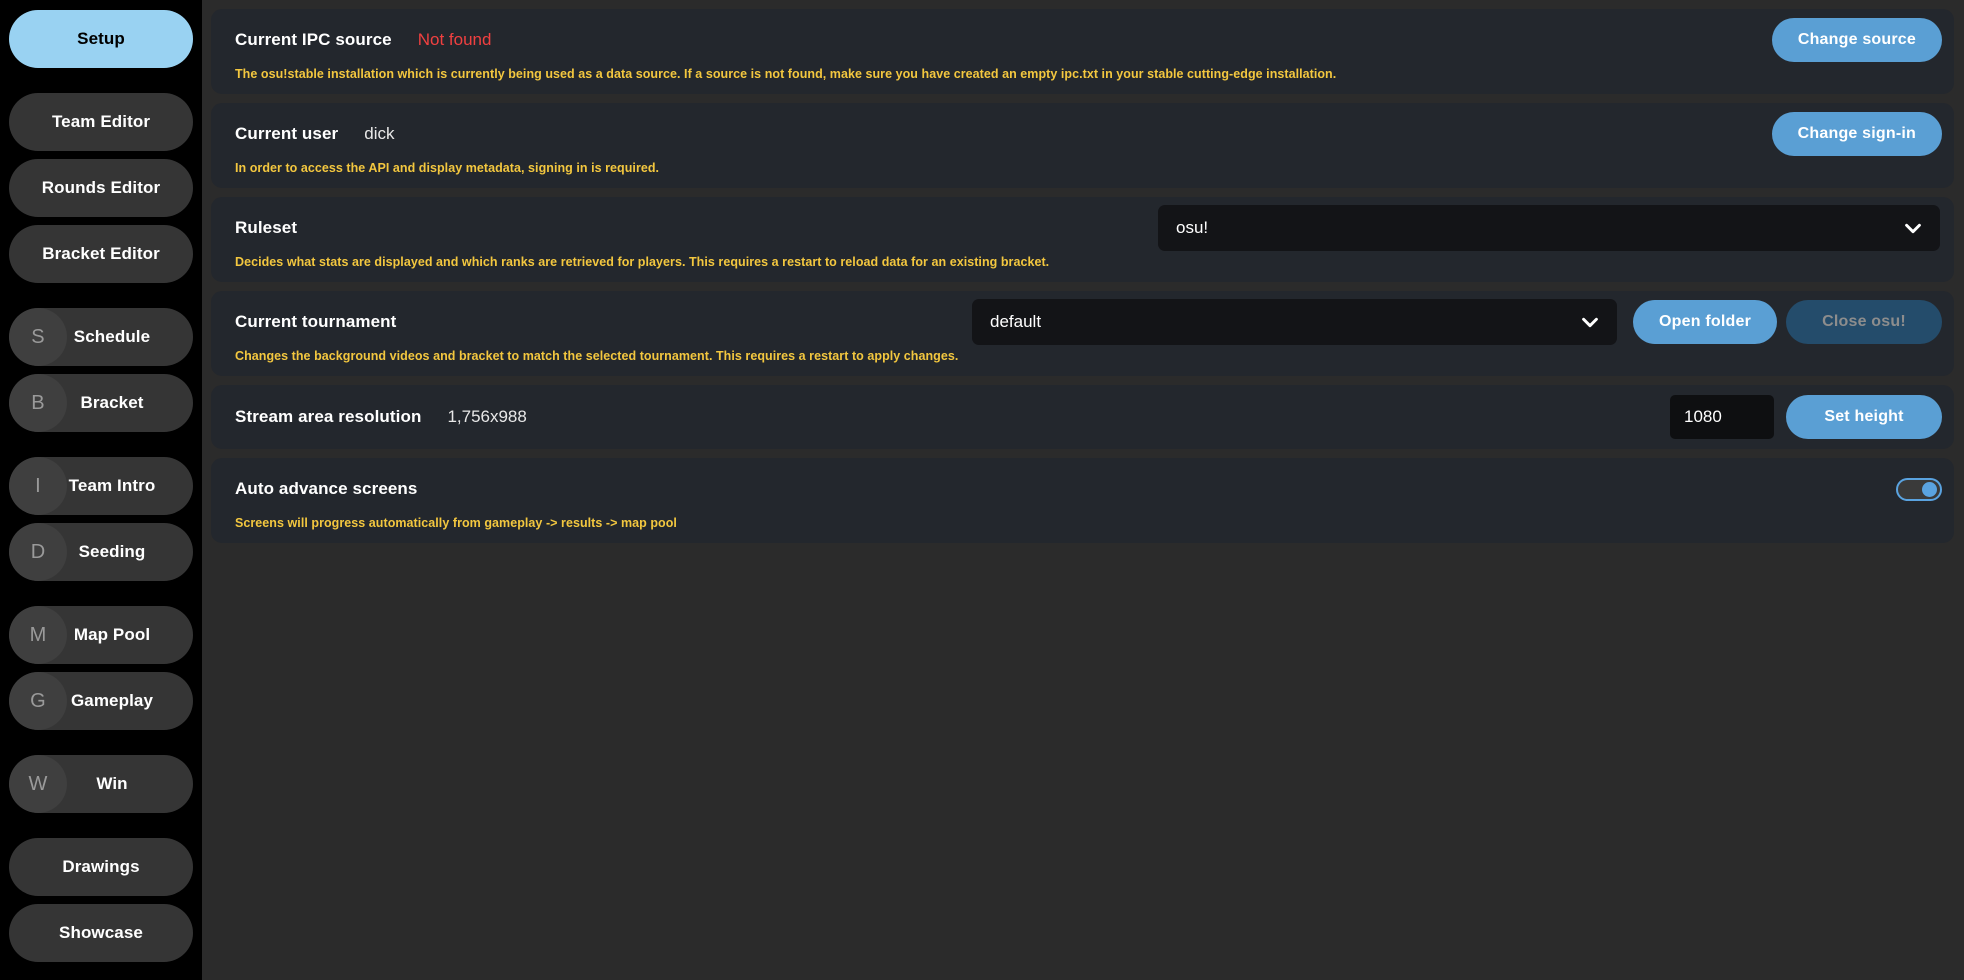  What do you see at coordinates (328, 416) in the screenshot?
I see `stream-resolution-label: Stream area resolution` at bounding box center [328, 416].